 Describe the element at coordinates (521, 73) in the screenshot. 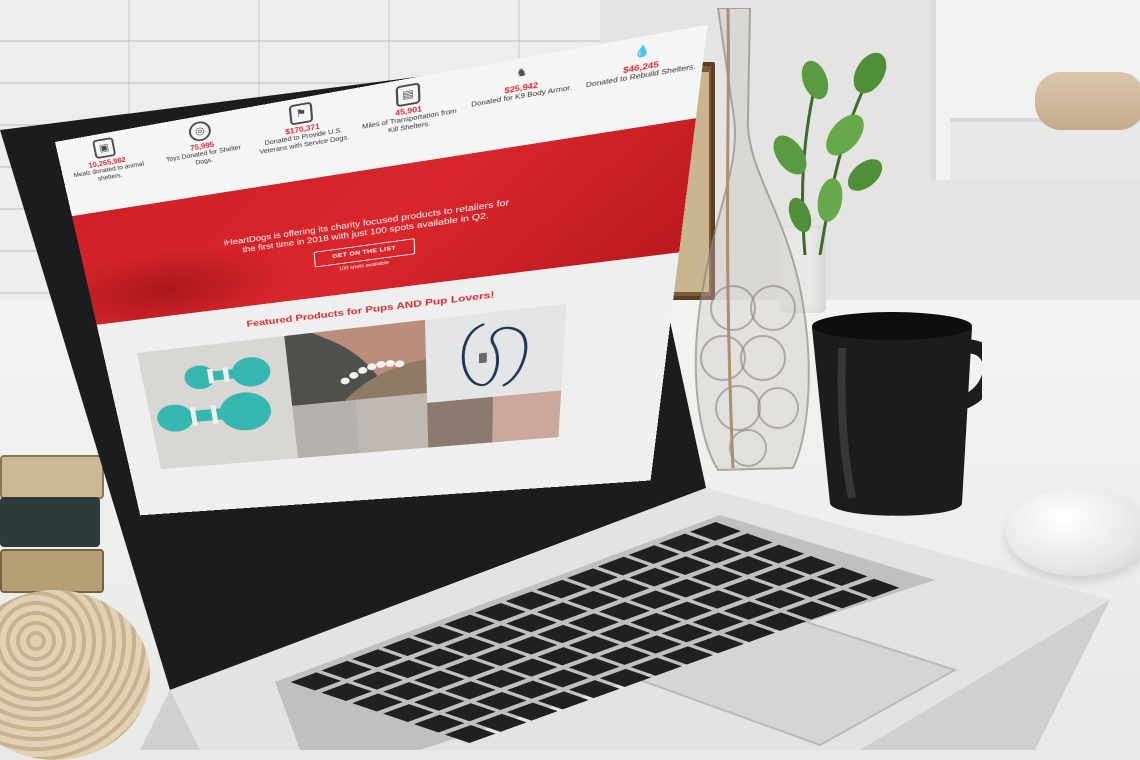

I see `k9-dog-icon: ♞` at that location.